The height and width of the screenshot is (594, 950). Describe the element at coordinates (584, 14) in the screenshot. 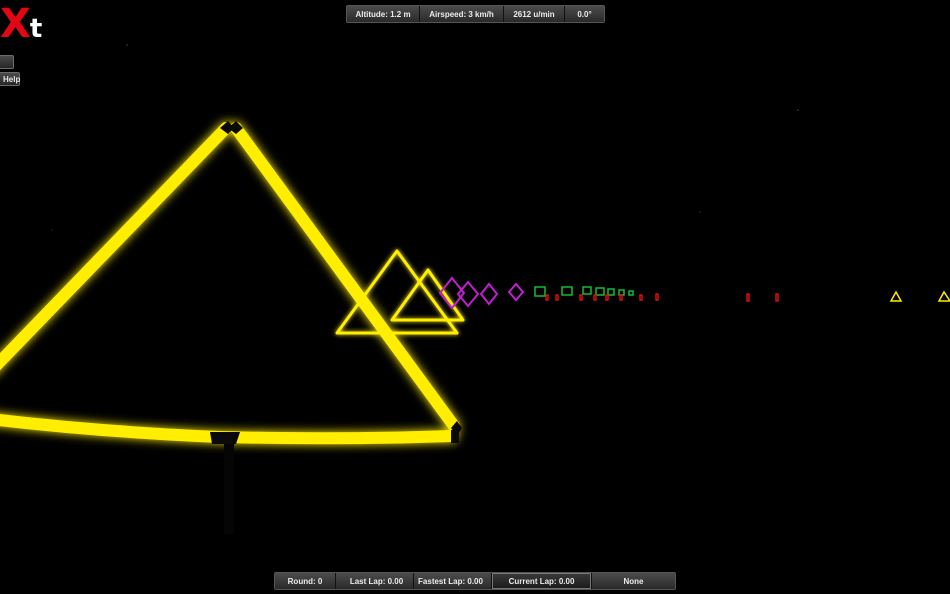

I see `angle-readout: 0.0°` at that location.